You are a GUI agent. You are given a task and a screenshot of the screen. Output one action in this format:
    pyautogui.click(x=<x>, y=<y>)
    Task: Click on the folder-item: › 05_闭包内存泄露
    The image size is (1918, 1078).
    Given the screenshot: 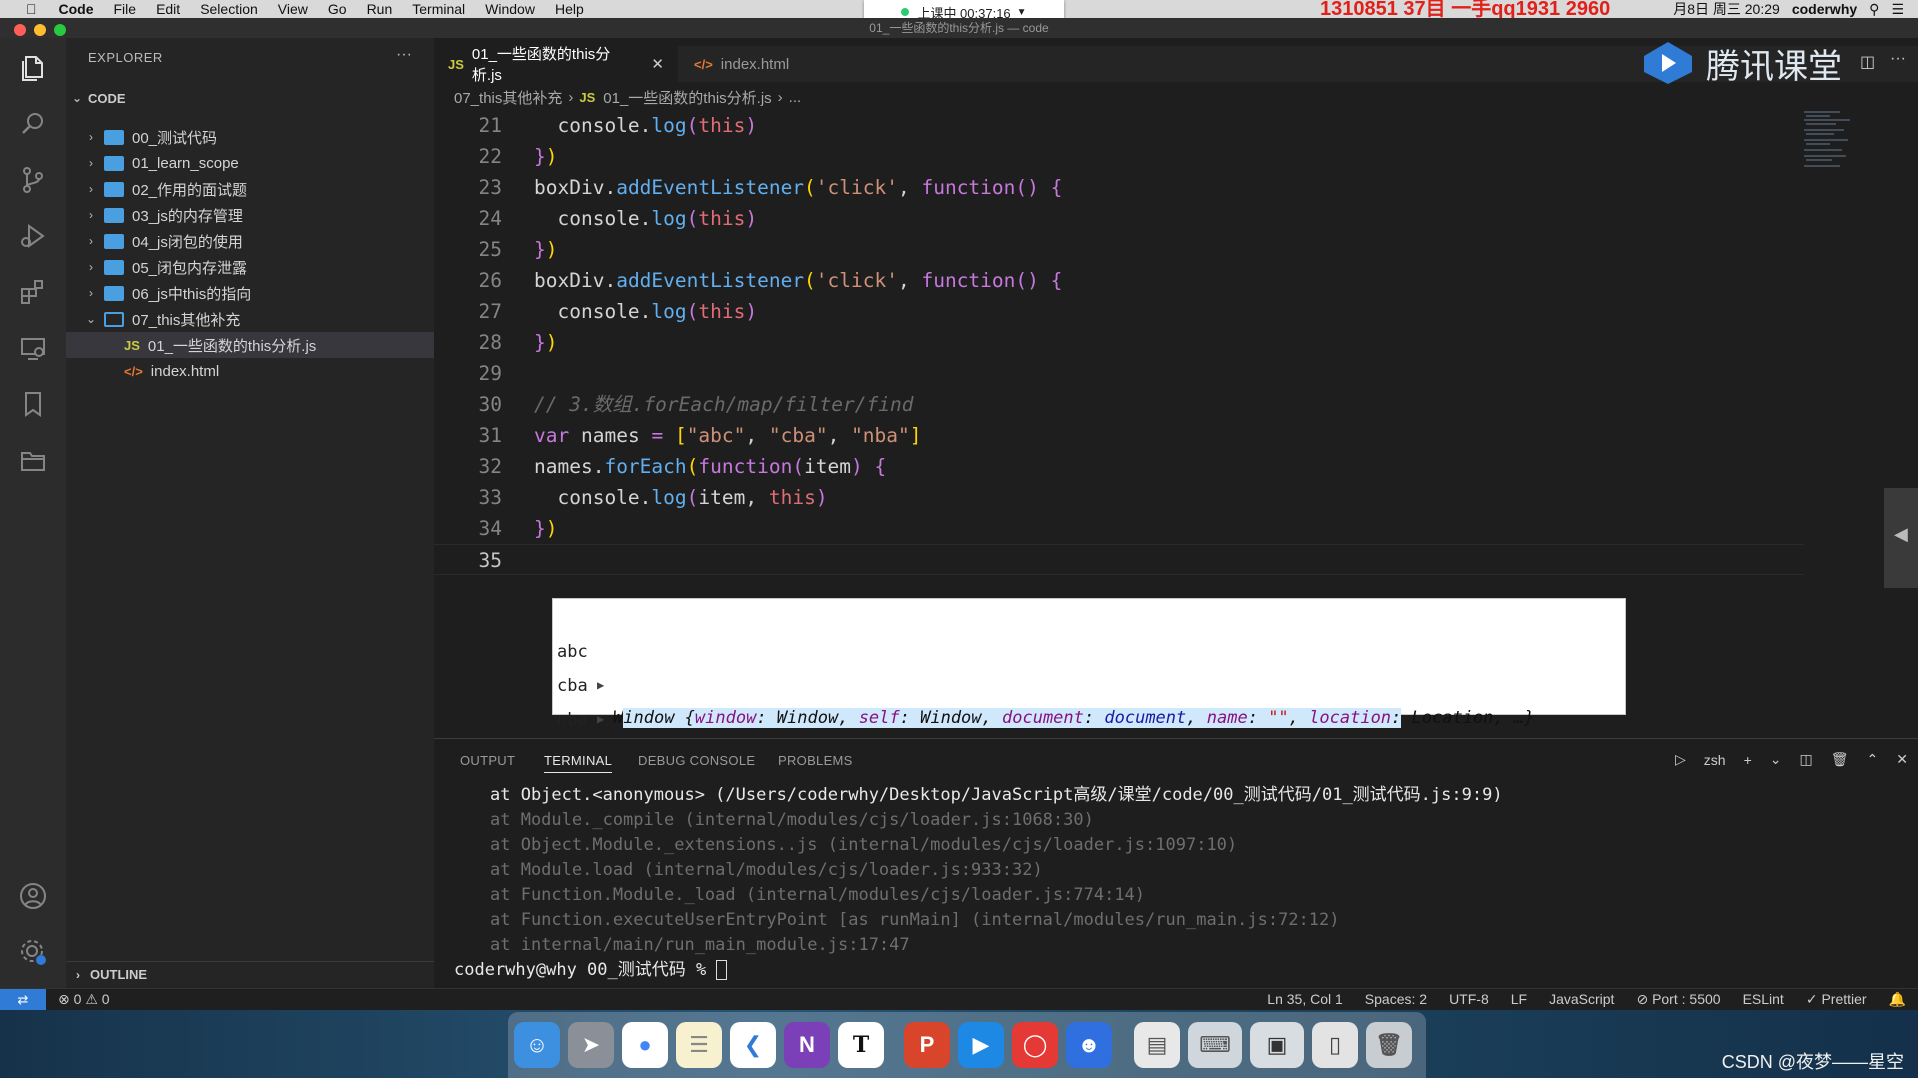 What is the action you would take?
    pyautogui.click(x=250, y=267)
    